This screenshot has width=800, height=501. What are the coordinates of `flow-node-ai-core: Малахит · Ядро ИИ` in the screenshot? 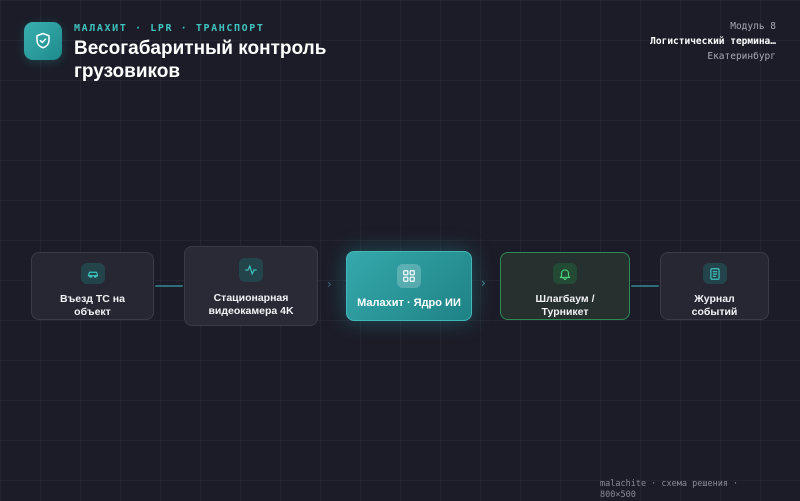 It's located at (409, 286).